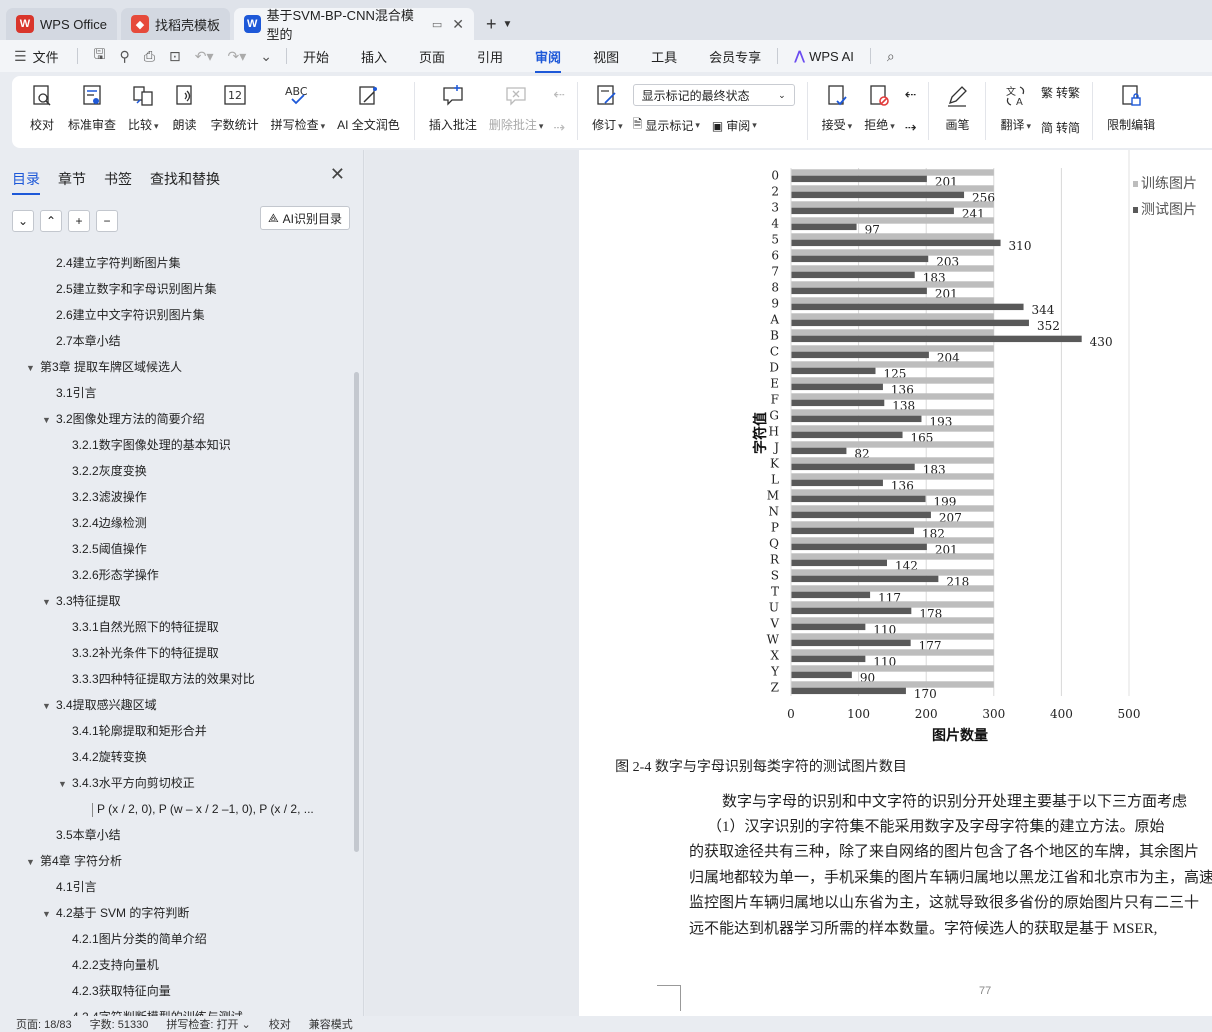  I want to click on reject-button: 拒绝 ▾, so click(879, 115).